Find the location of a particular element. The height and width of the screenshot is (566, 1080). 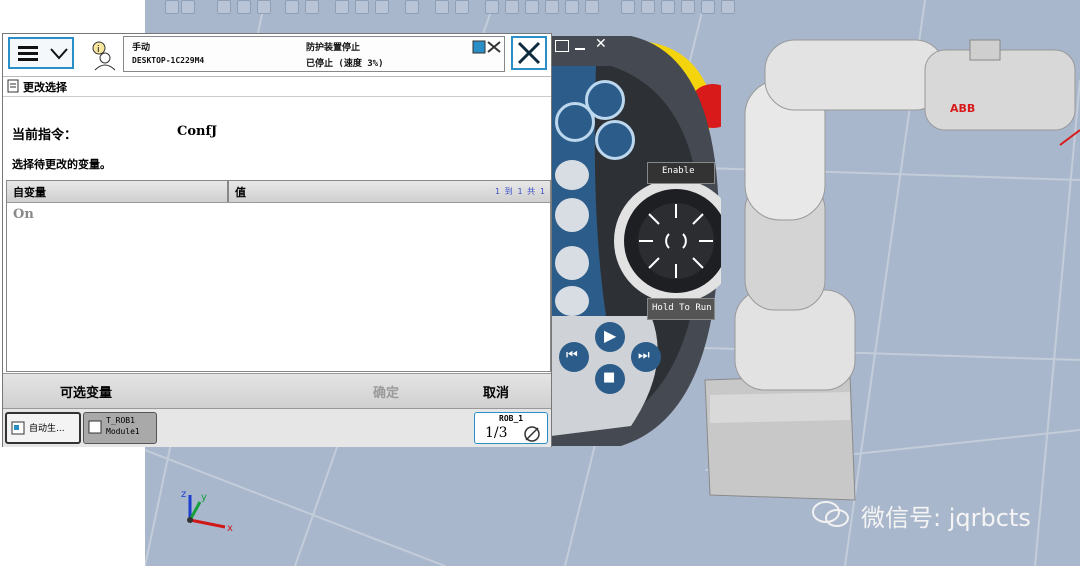

close-icon is located at coordinates (529, 53).